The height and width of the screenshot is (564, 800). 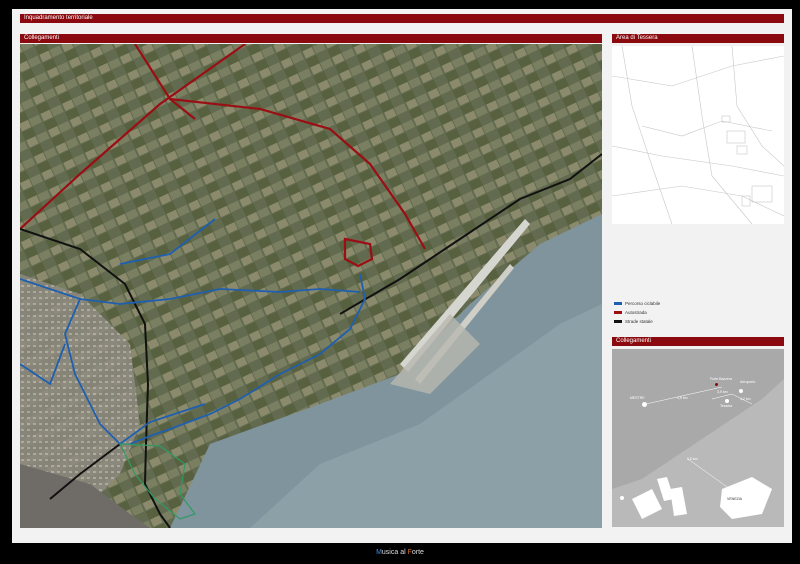 I want to click on west-marker, so click(x=622, y=498).